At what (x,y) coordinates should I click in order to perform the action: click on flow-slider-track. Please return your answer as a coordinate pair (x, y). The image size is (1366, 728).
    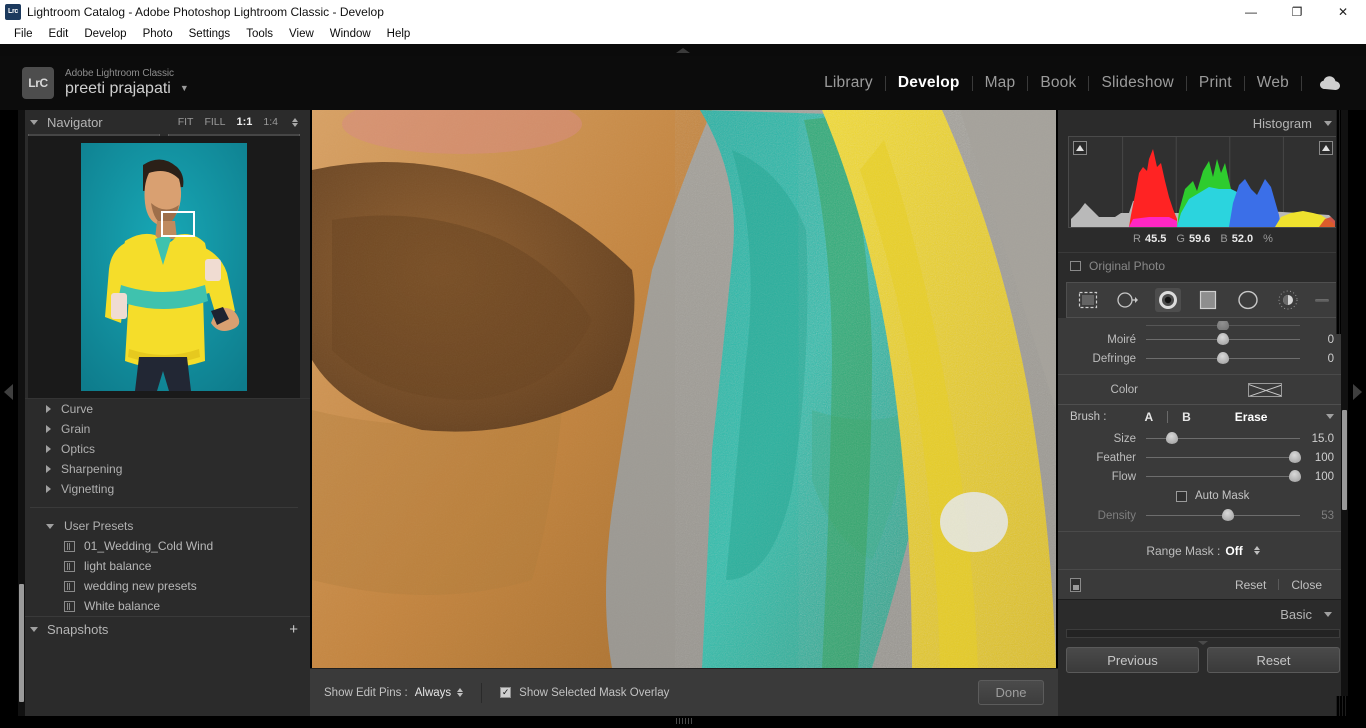
    Looking at the image, I should click on (1224, 476).